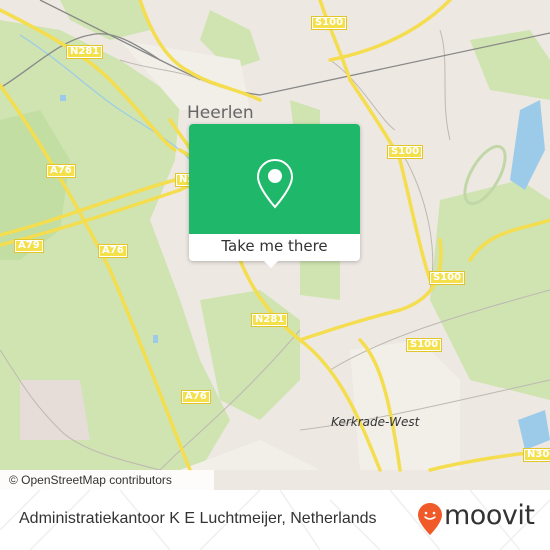  What do you see at coordinates (275, 183) in the screenshot?
I see `map-pin-icon` at bounding box center [275, 183].